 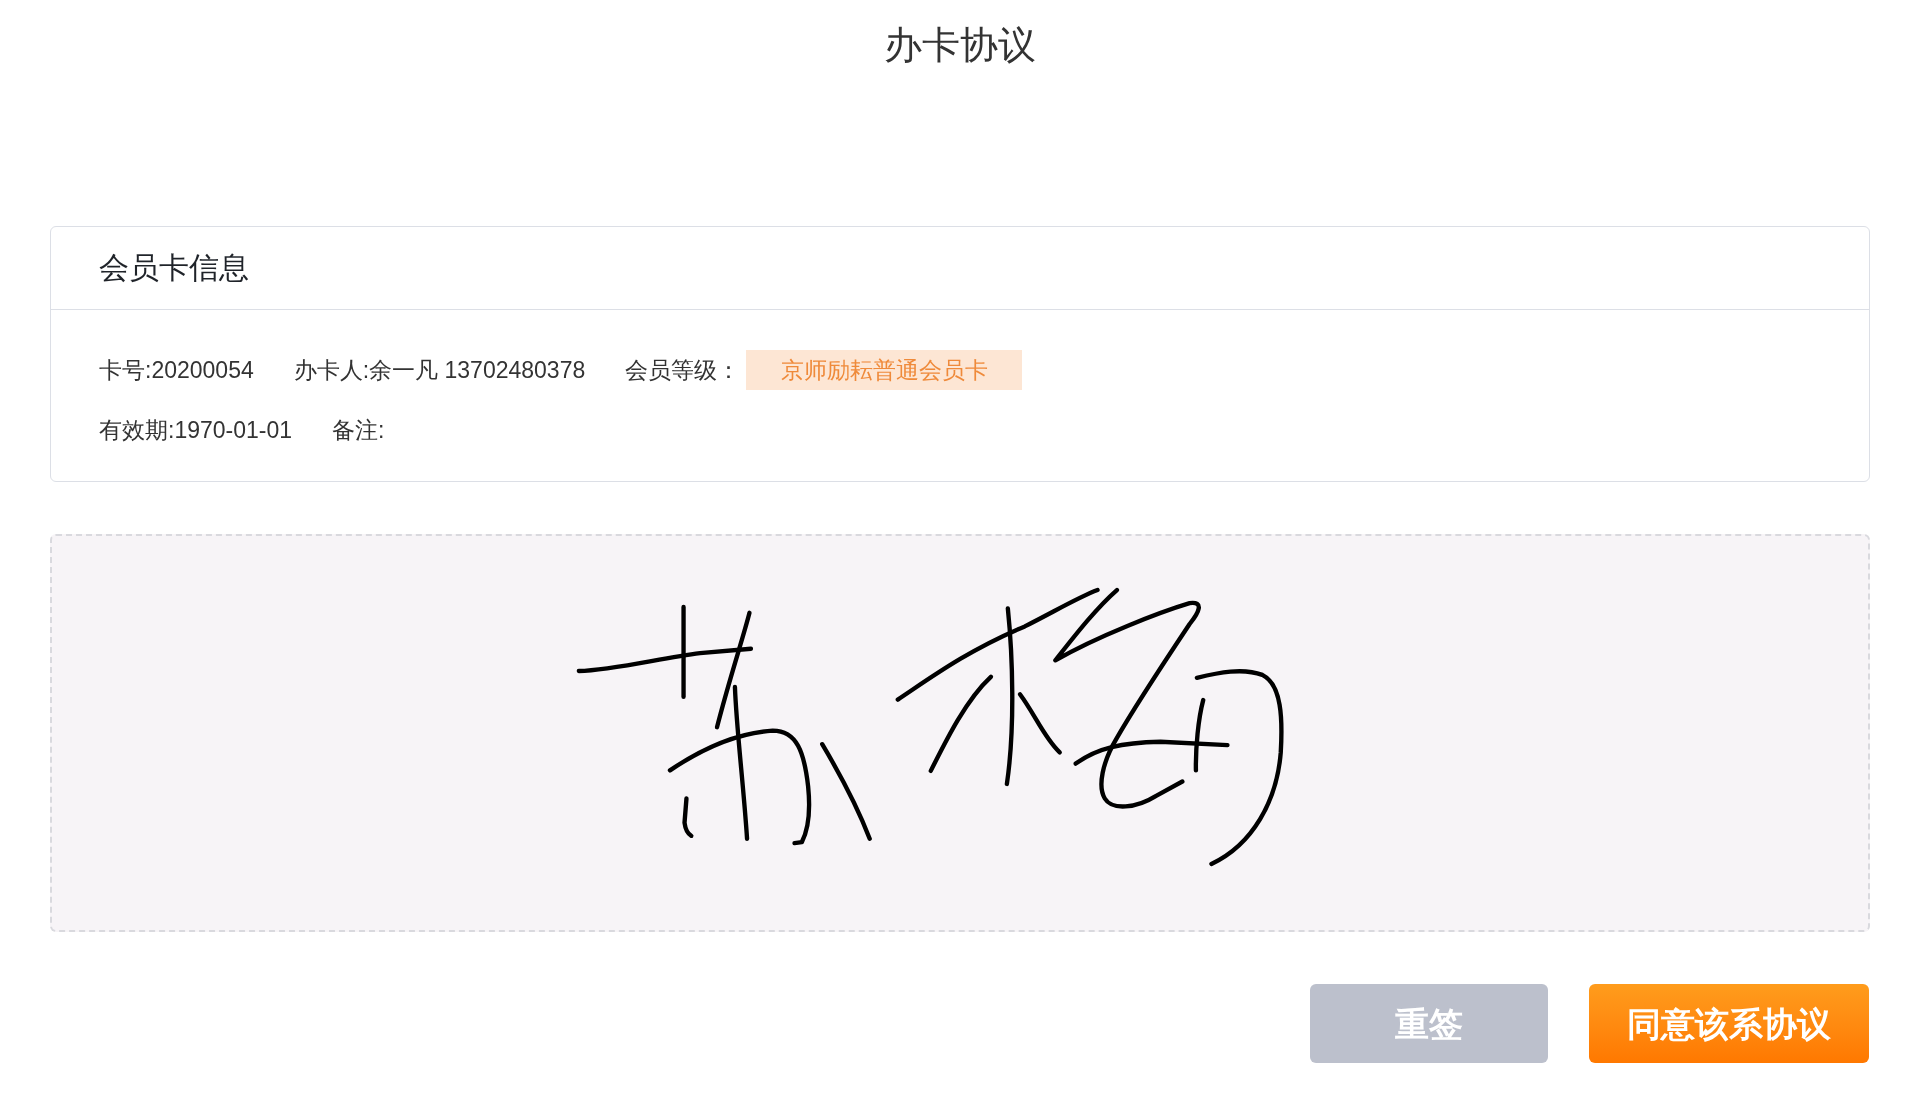 I want to click on info-text: 办卡人:余一凡 13702480378, so click(x=439, y=370).